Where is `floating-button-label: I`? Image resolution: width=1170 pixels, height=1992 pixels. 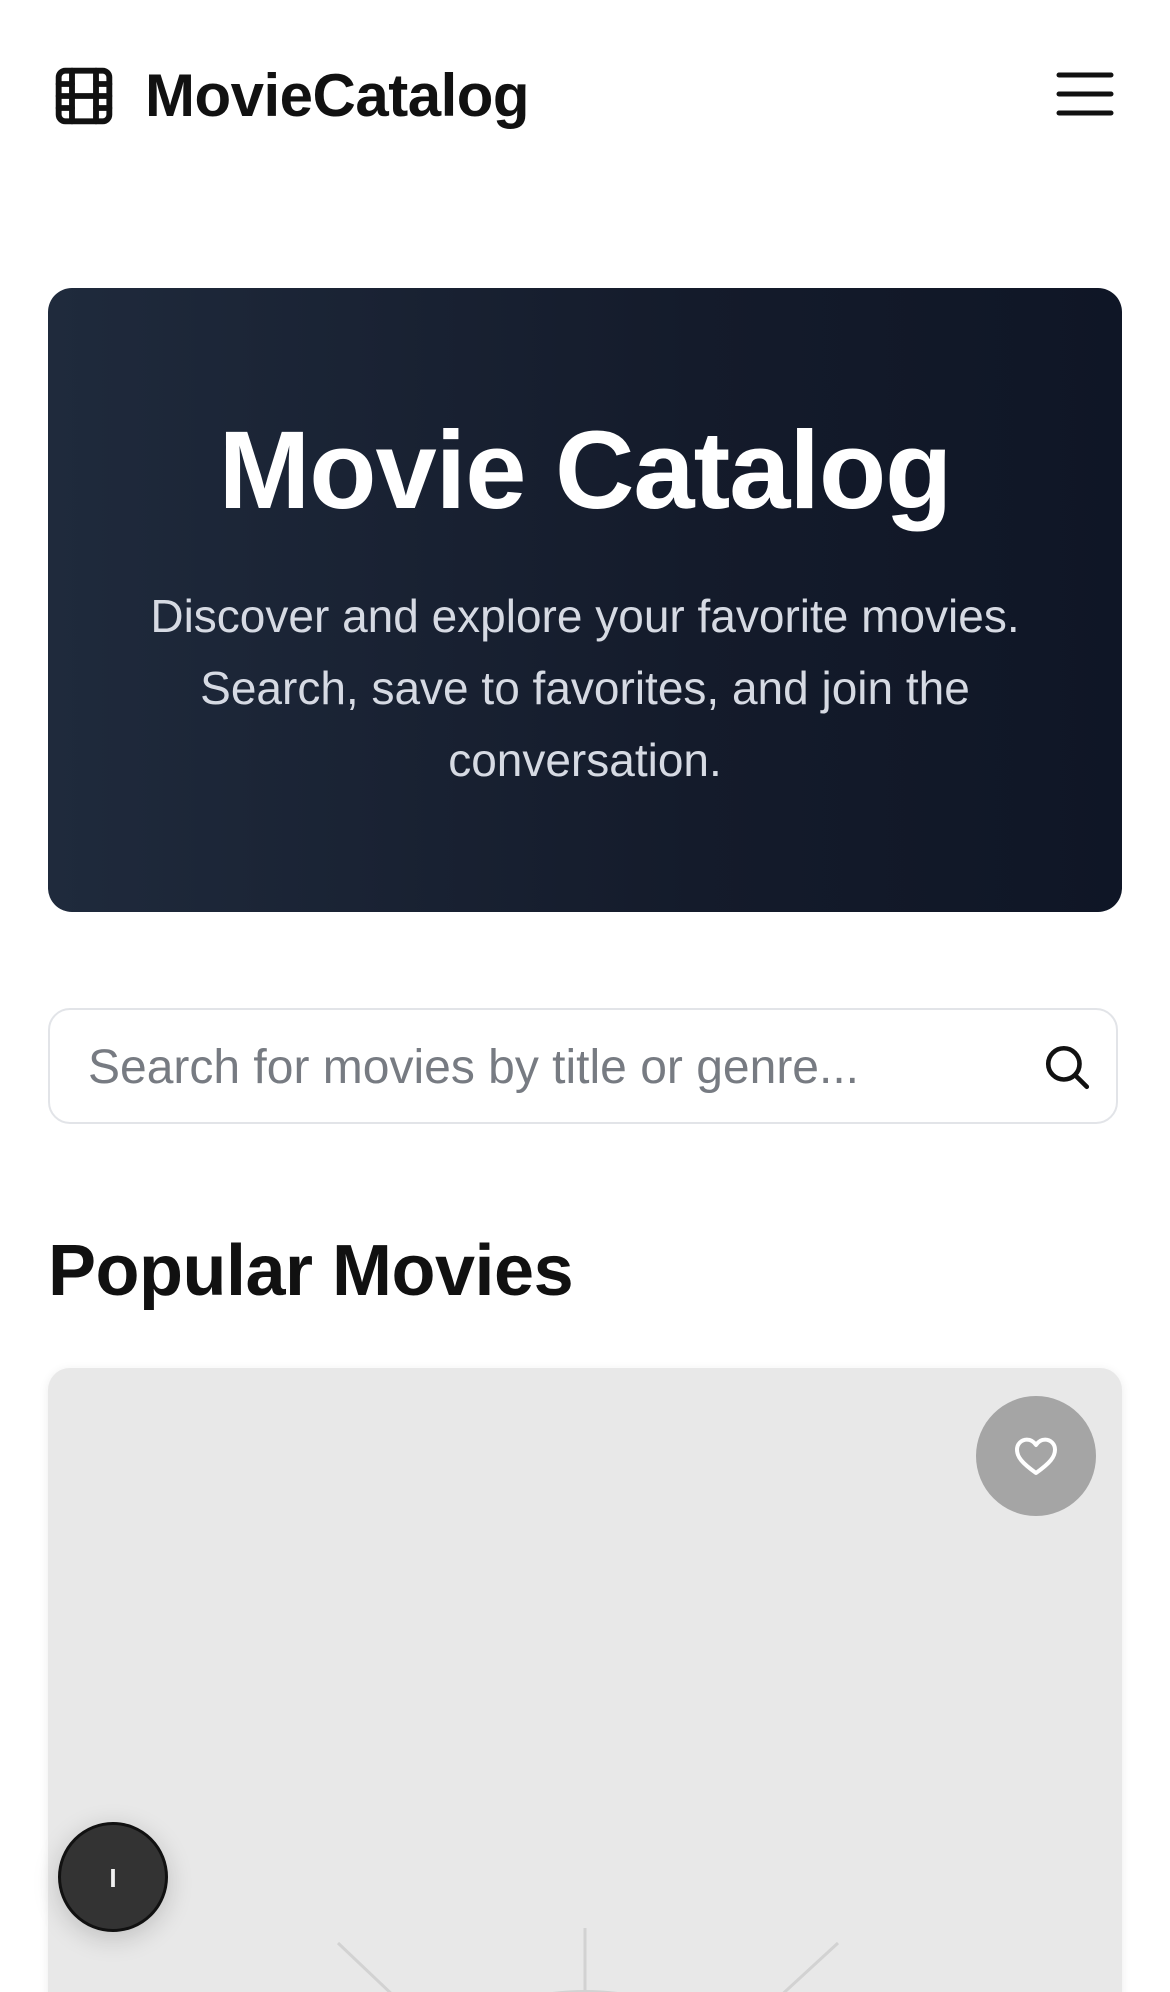
floating-button-label: I is located at coordinates (113, 1878).